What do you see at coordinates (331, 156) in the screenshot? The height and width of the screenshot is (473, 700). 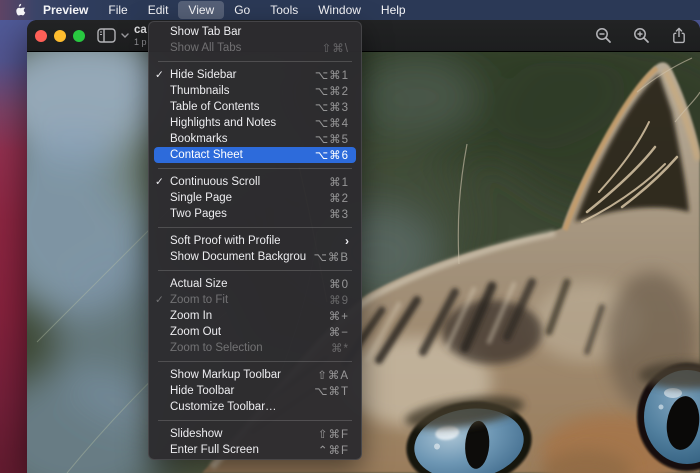 I see `menu-item-shortcut: ⌥⌘6` at bounding box center [331, 156].